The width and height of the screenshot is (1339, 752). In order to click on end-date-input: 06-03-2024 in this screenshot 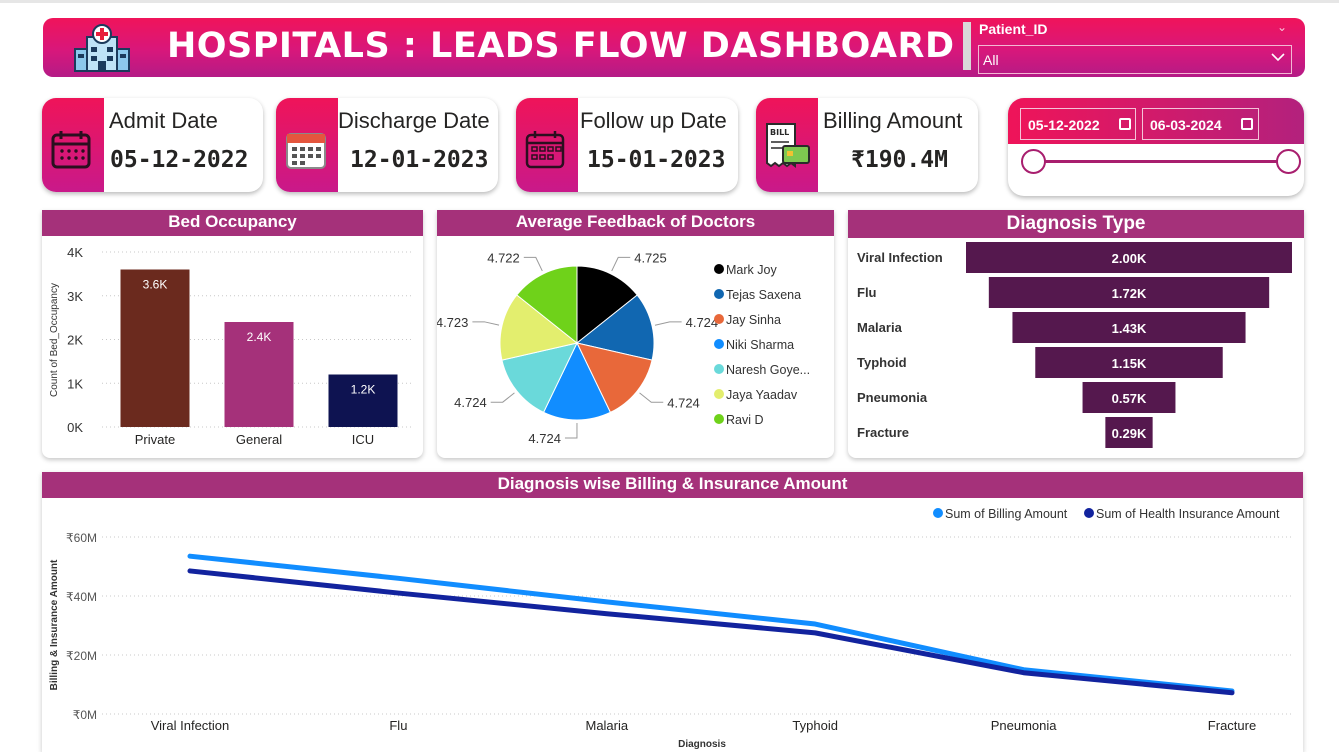, I will do `click(1200, 124)`.